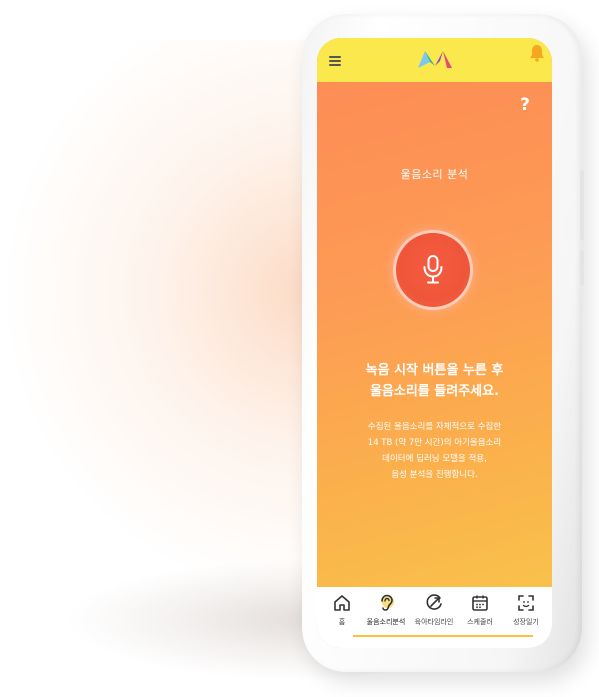 The width and height of the screenshot is (599, 697). I want to click on ear-icon, so click(387, 602).